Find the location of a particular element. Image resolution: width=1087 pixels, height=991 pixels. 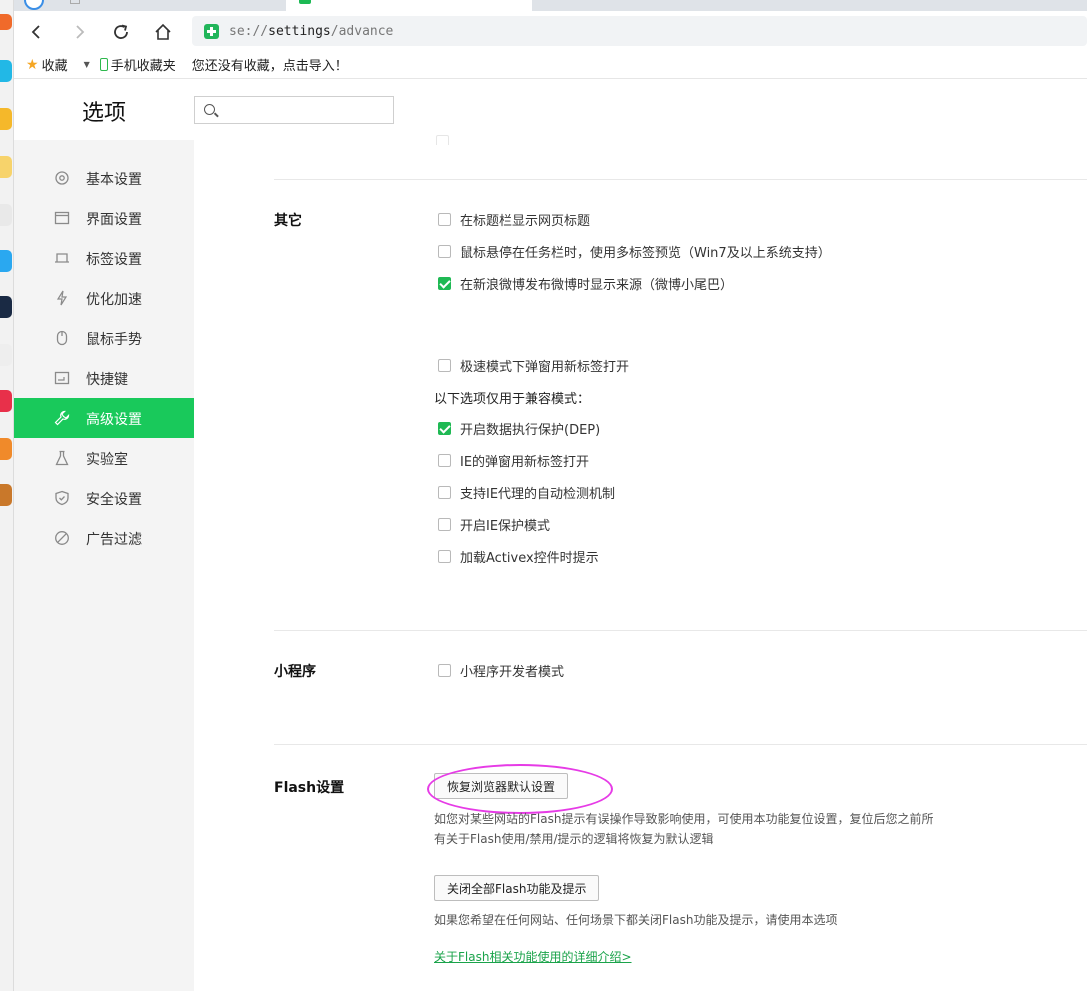

option-label: 在标题栏显示网页标题 is located at coordinates (525, 221).